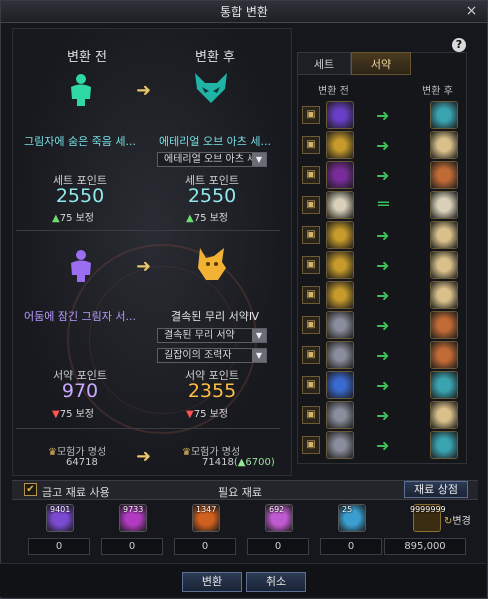 This screenshot has width=488, height=599. Describe the element at coordinates (77, 452) in the screenshot. I see `fame-before: ♛모험가 명성` at that location.